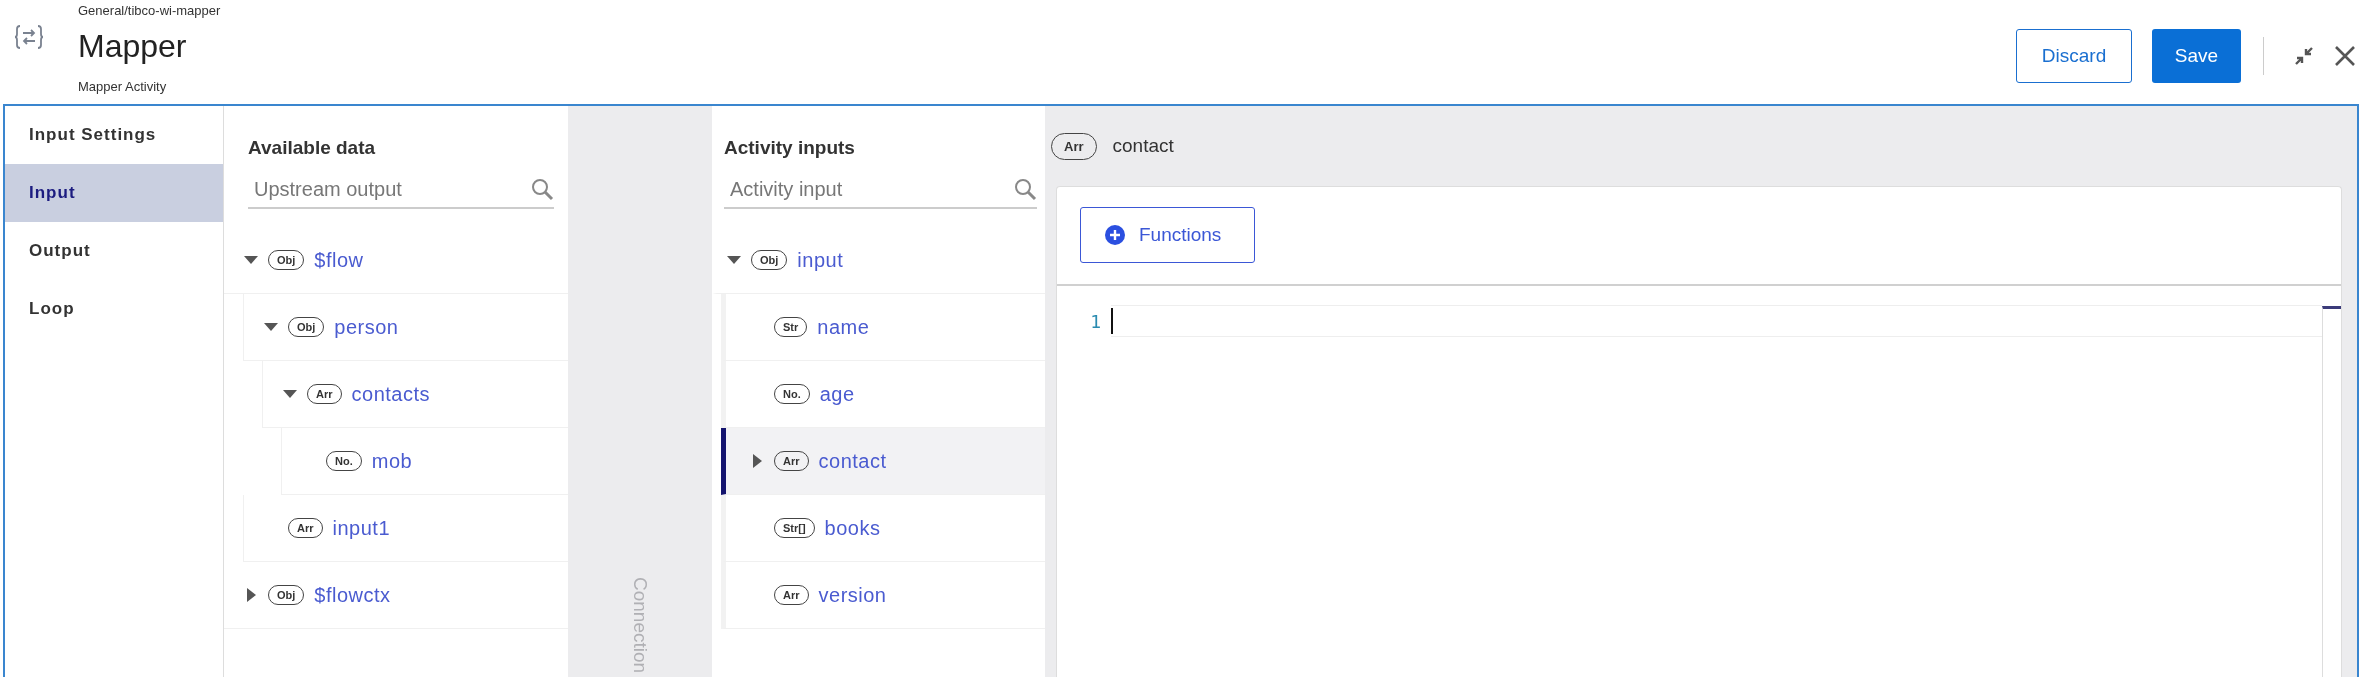 This screenshot has height=677, width=2370. I want to click on nav-tab: Output, so click(114, 251).